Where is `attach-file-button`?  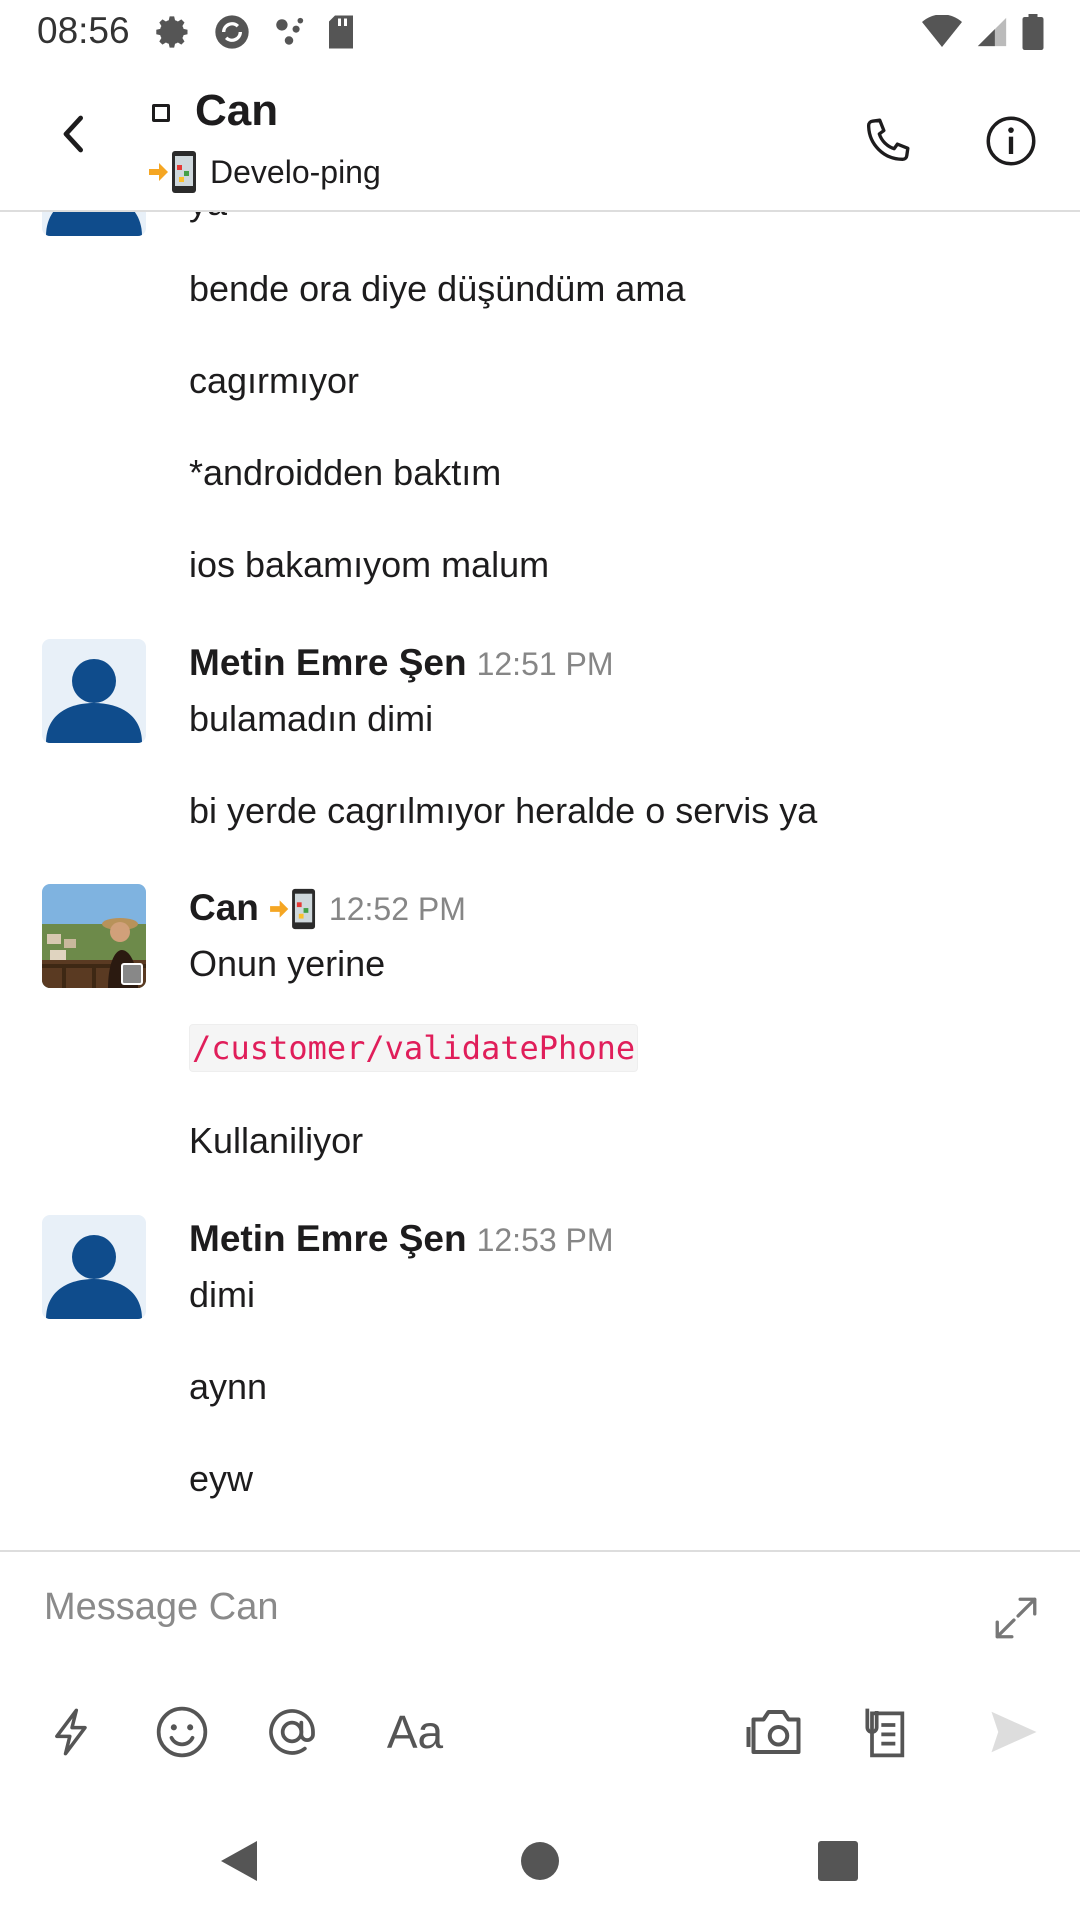
attach-file-button is located at coordinates (886, 1732).